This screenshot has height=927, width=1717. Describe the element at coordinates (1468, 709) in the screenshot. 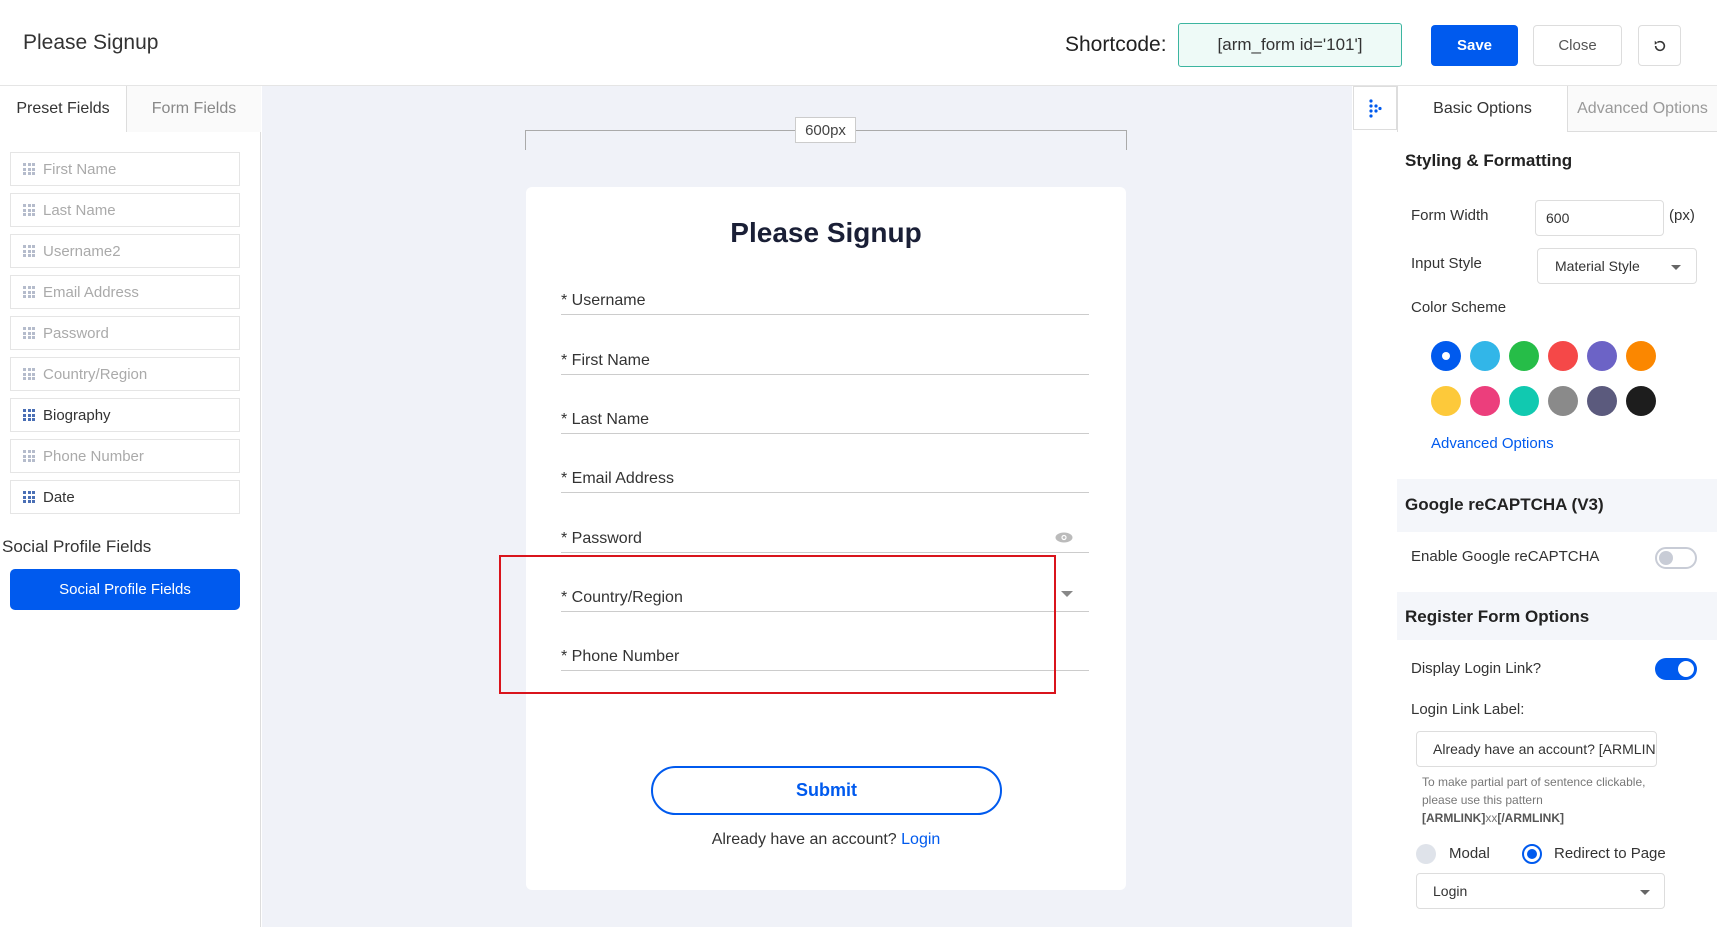

I see `login-link-label-title: Login Link Label:` at that location.